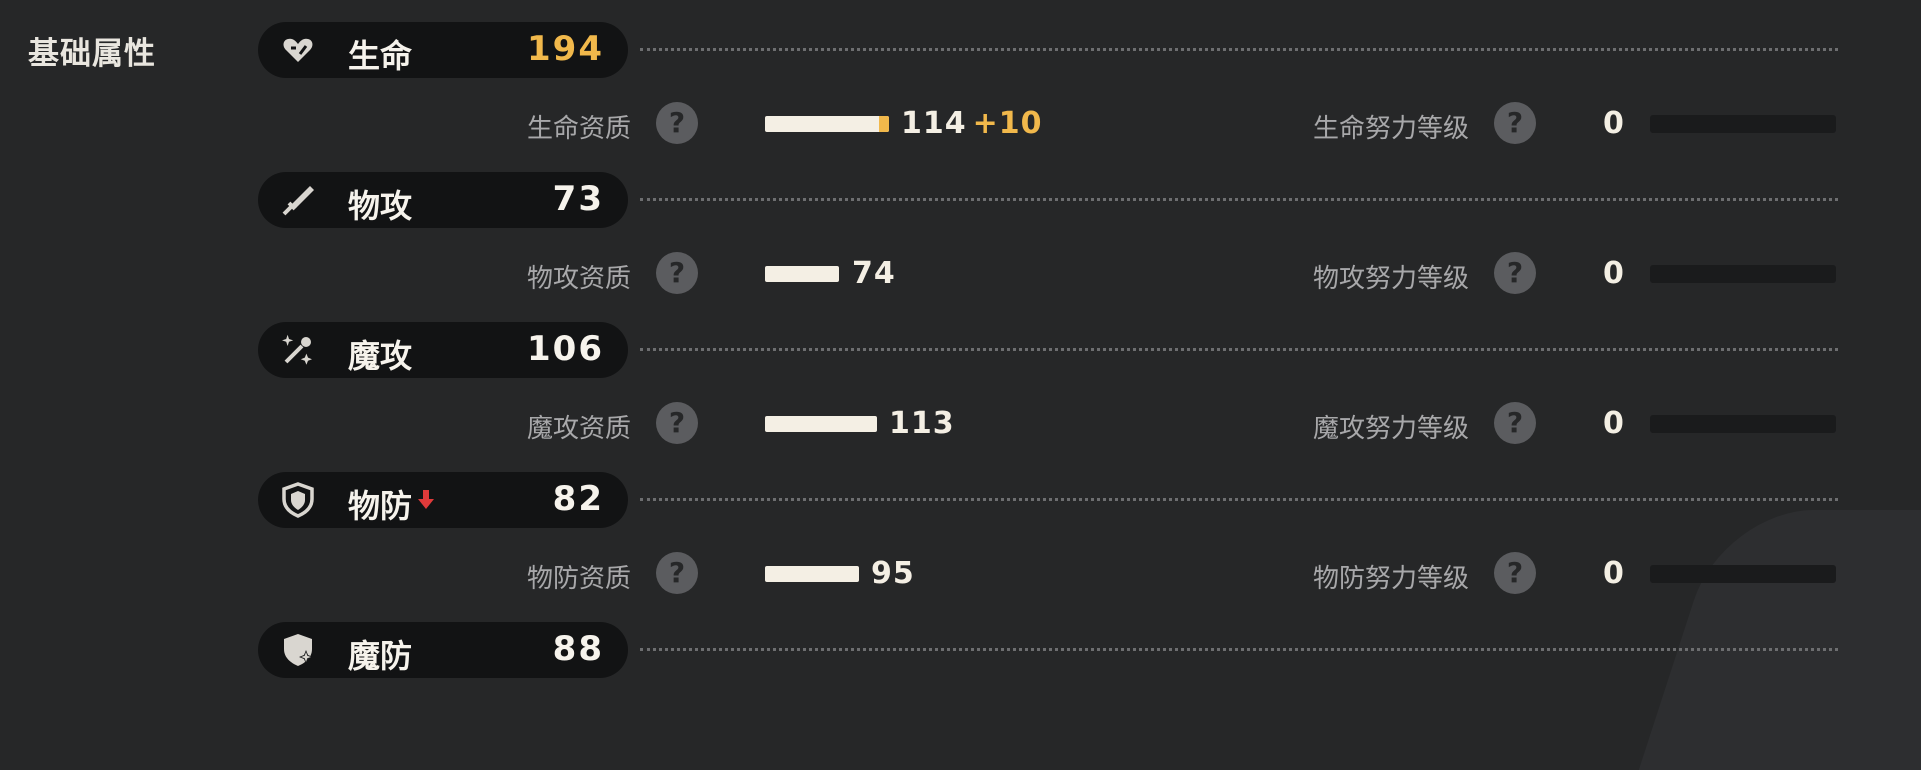 The image size is (1921, 770). I want to click on magic-shield-icon, so click(298, 650).